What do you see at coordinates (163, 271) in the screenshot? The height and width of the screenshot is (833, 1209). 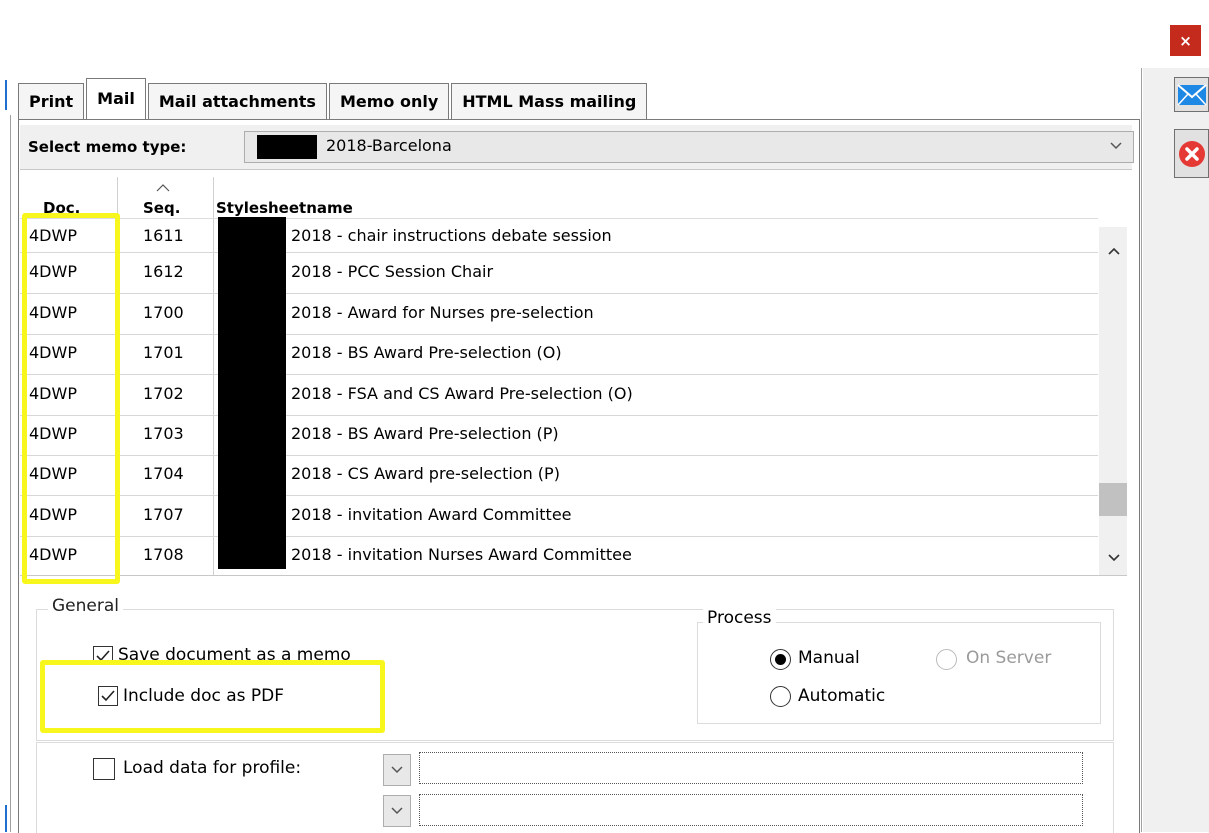 I see `cell-seq: 1612` at bounding box center [163, 271].